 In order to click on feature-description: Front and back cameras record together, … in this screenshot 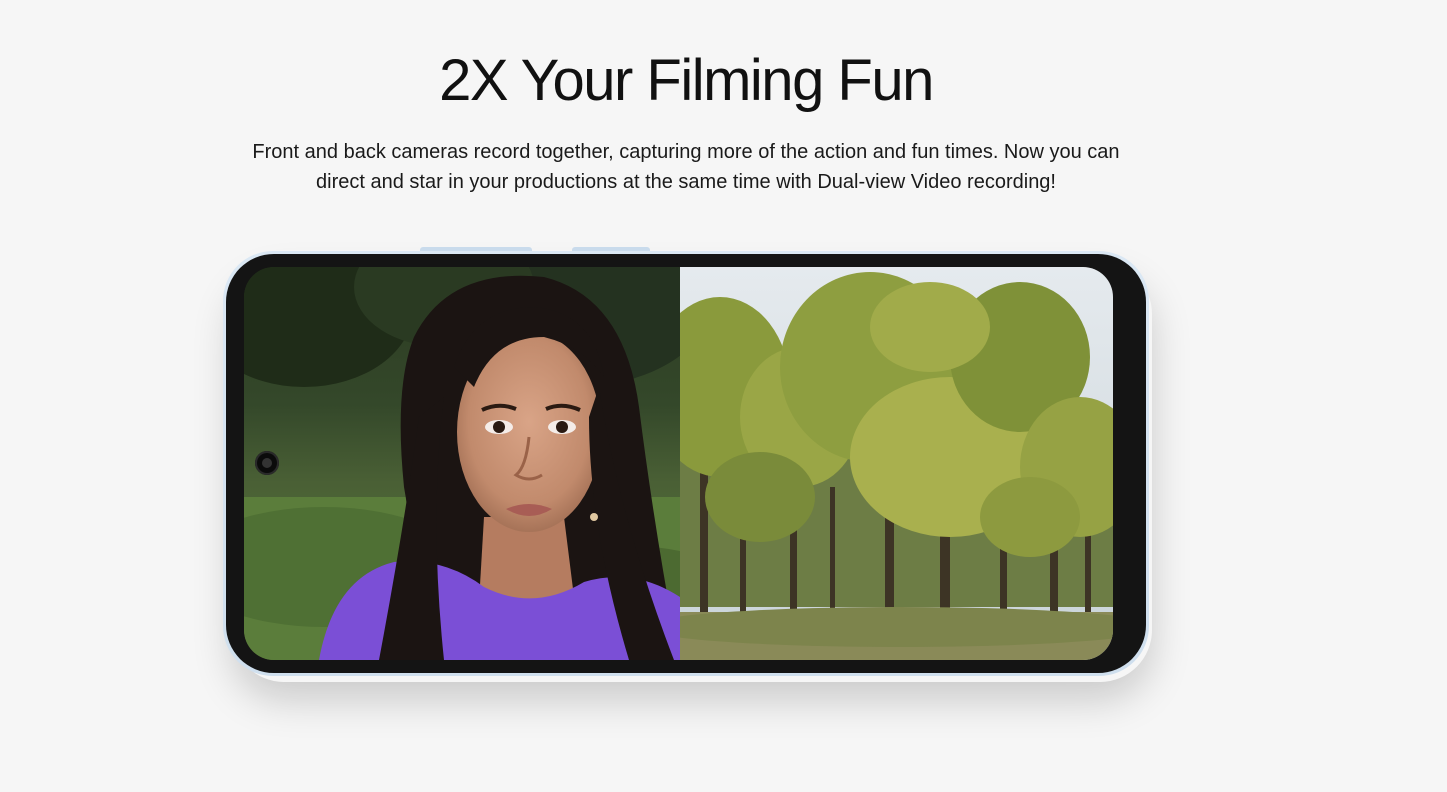, I will do `click(686, 167)`.